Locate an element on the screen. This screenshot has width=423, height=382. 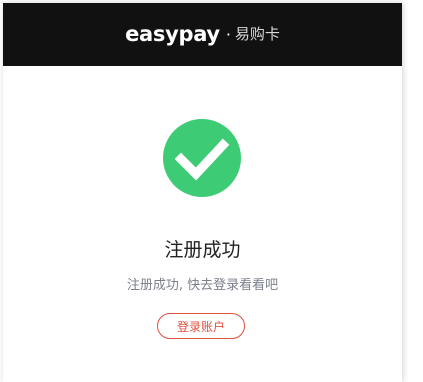
result-message: 注册成功, 快去登录看看吧 is located at coordinates (202, 285).